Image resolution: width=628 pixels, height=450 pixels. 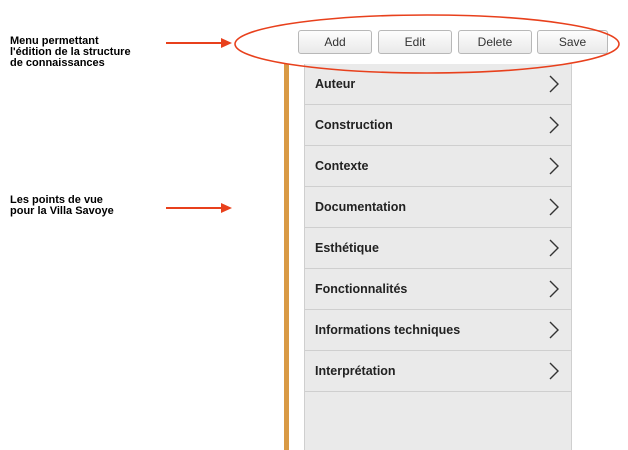 What do you see at coordinates (427, 44) in the screenshot?
I see `highlight-ellipse` at bounding box center [427, 44].